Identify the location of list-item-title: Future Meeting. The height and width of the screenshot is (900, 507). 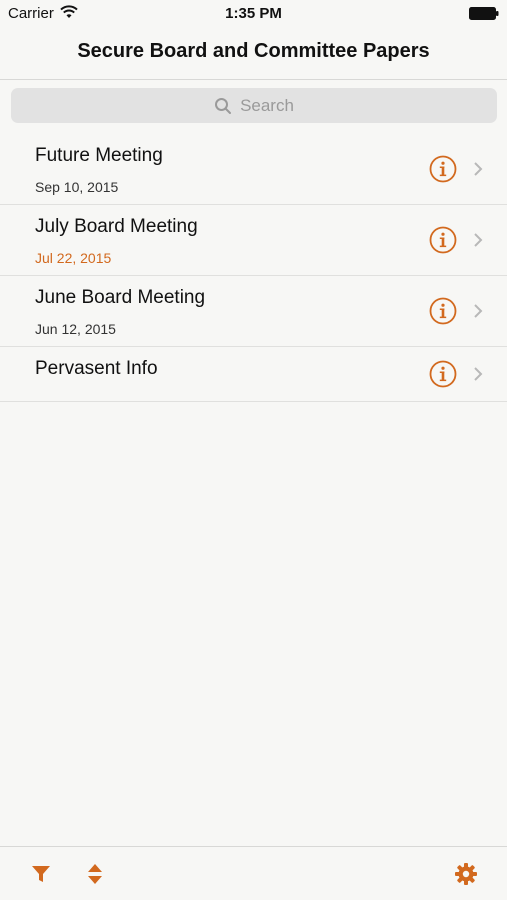
(99, 155).